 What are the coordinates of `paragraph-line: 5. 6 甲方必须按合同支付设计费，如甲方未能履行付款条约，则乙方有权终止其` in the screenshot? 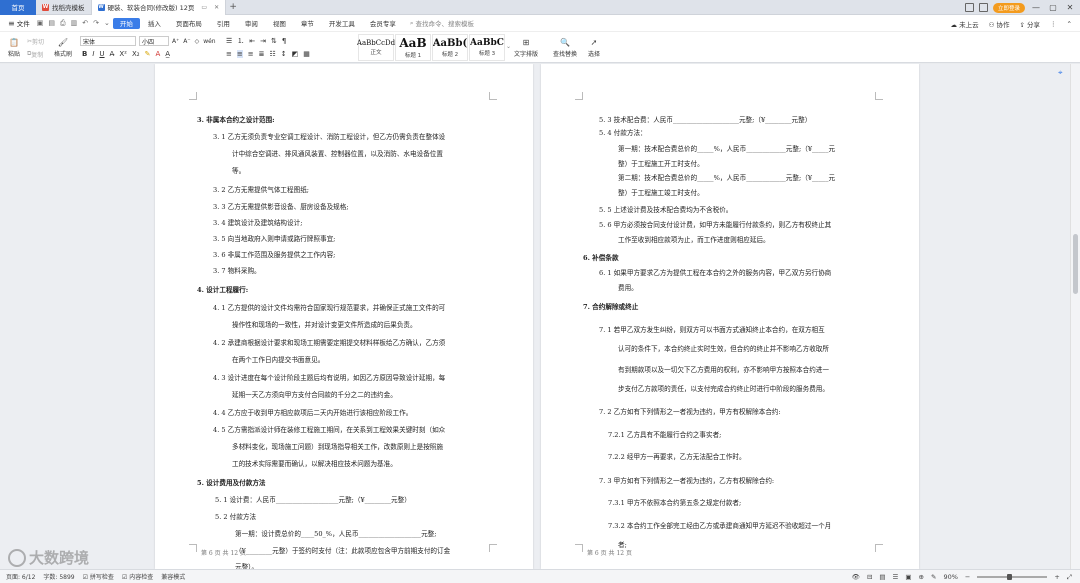 It's located at (715, 225).